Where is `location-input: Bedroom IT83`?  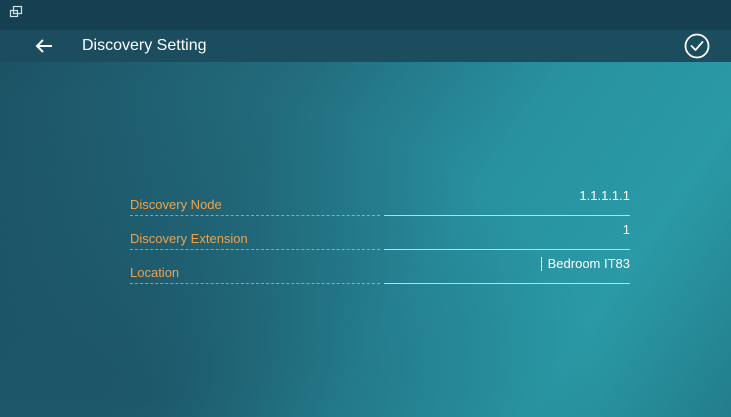
location-input: Bedroom IT83 is located at coordinates (507, 270).